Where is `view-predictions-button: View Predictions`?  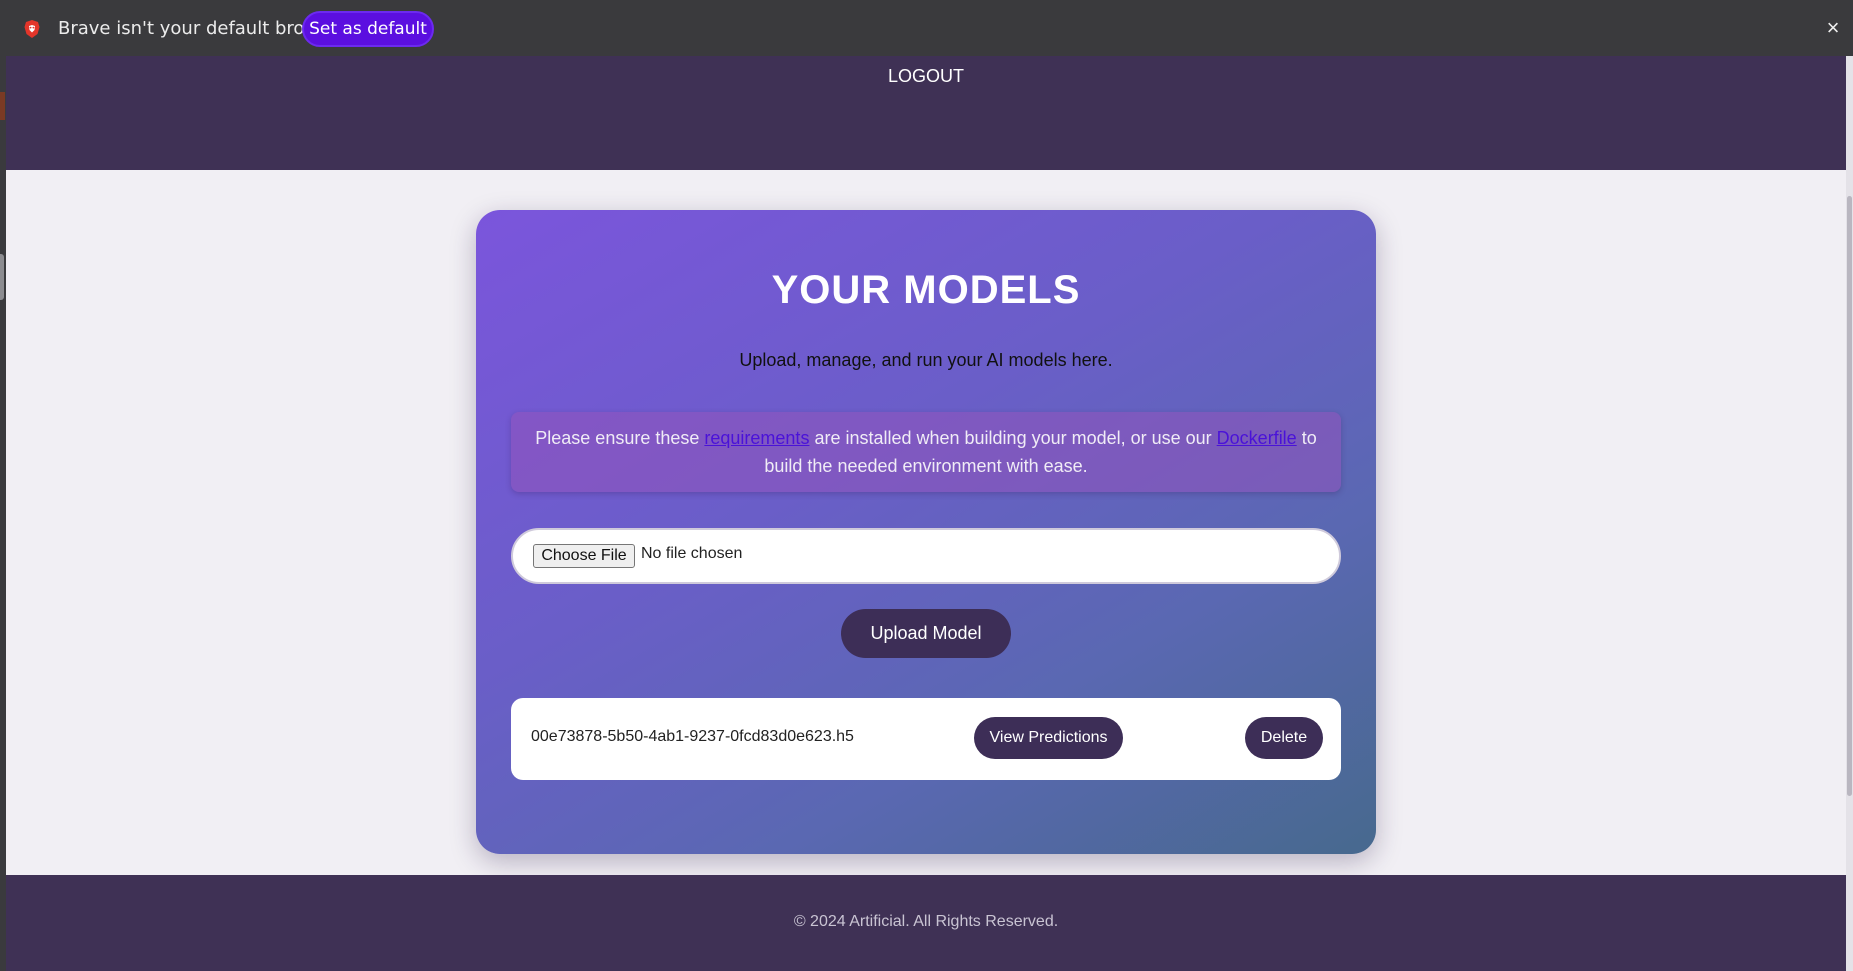 view-predictions-button: View Predictions is located at coordinates (1048, 738).